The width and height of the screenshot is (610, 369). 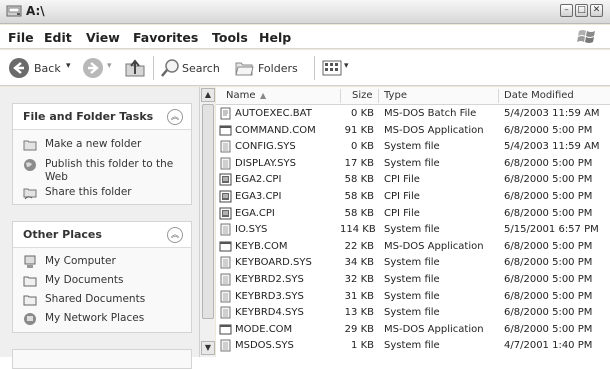 What do you see at coordinates (581, 10) in the screenshot?
I see `maximize-button: □` at bounding box center [581, 10].